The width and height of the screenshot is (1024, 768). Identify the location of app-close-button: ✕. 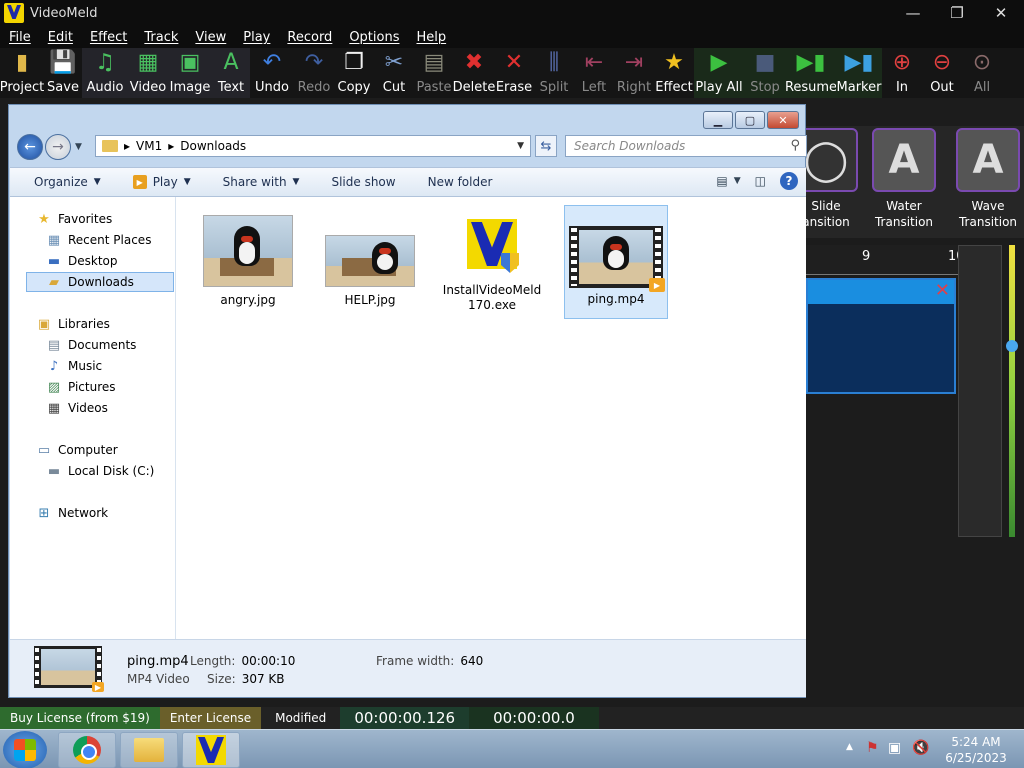
(1001, 13).